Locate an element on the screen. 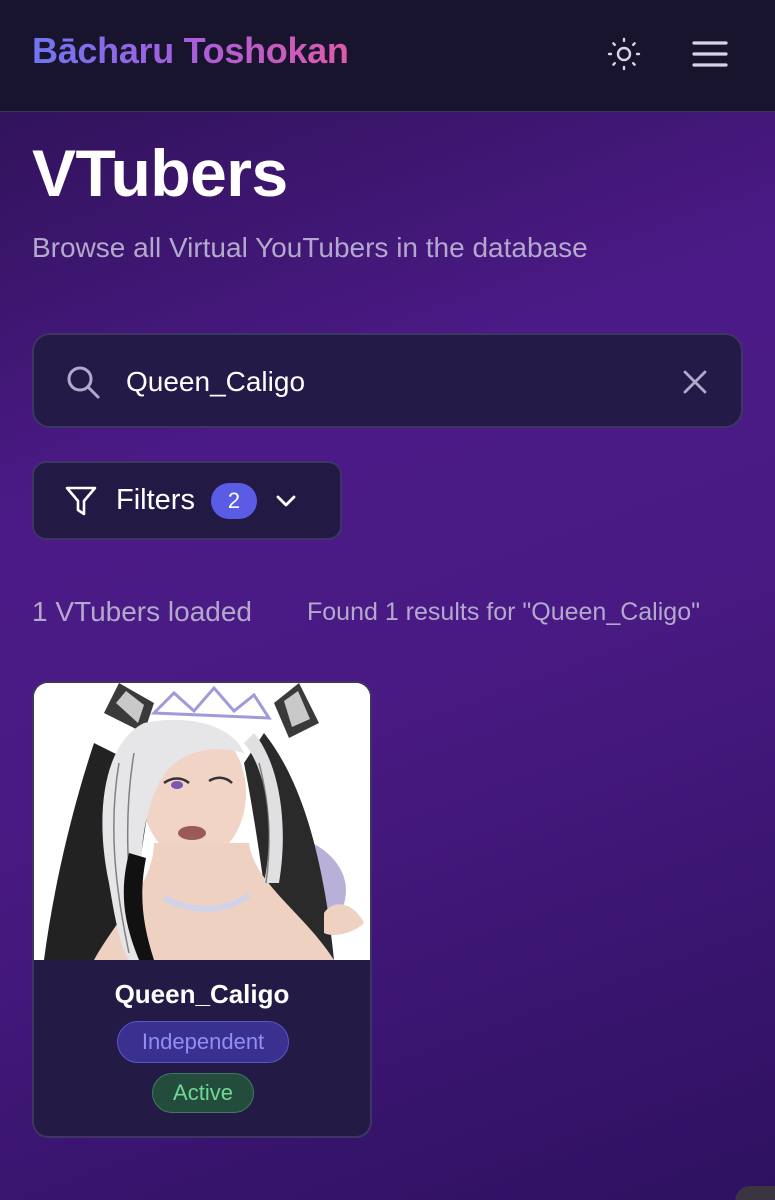  vtuber-avatar-image is located at coordinates (202, 821).